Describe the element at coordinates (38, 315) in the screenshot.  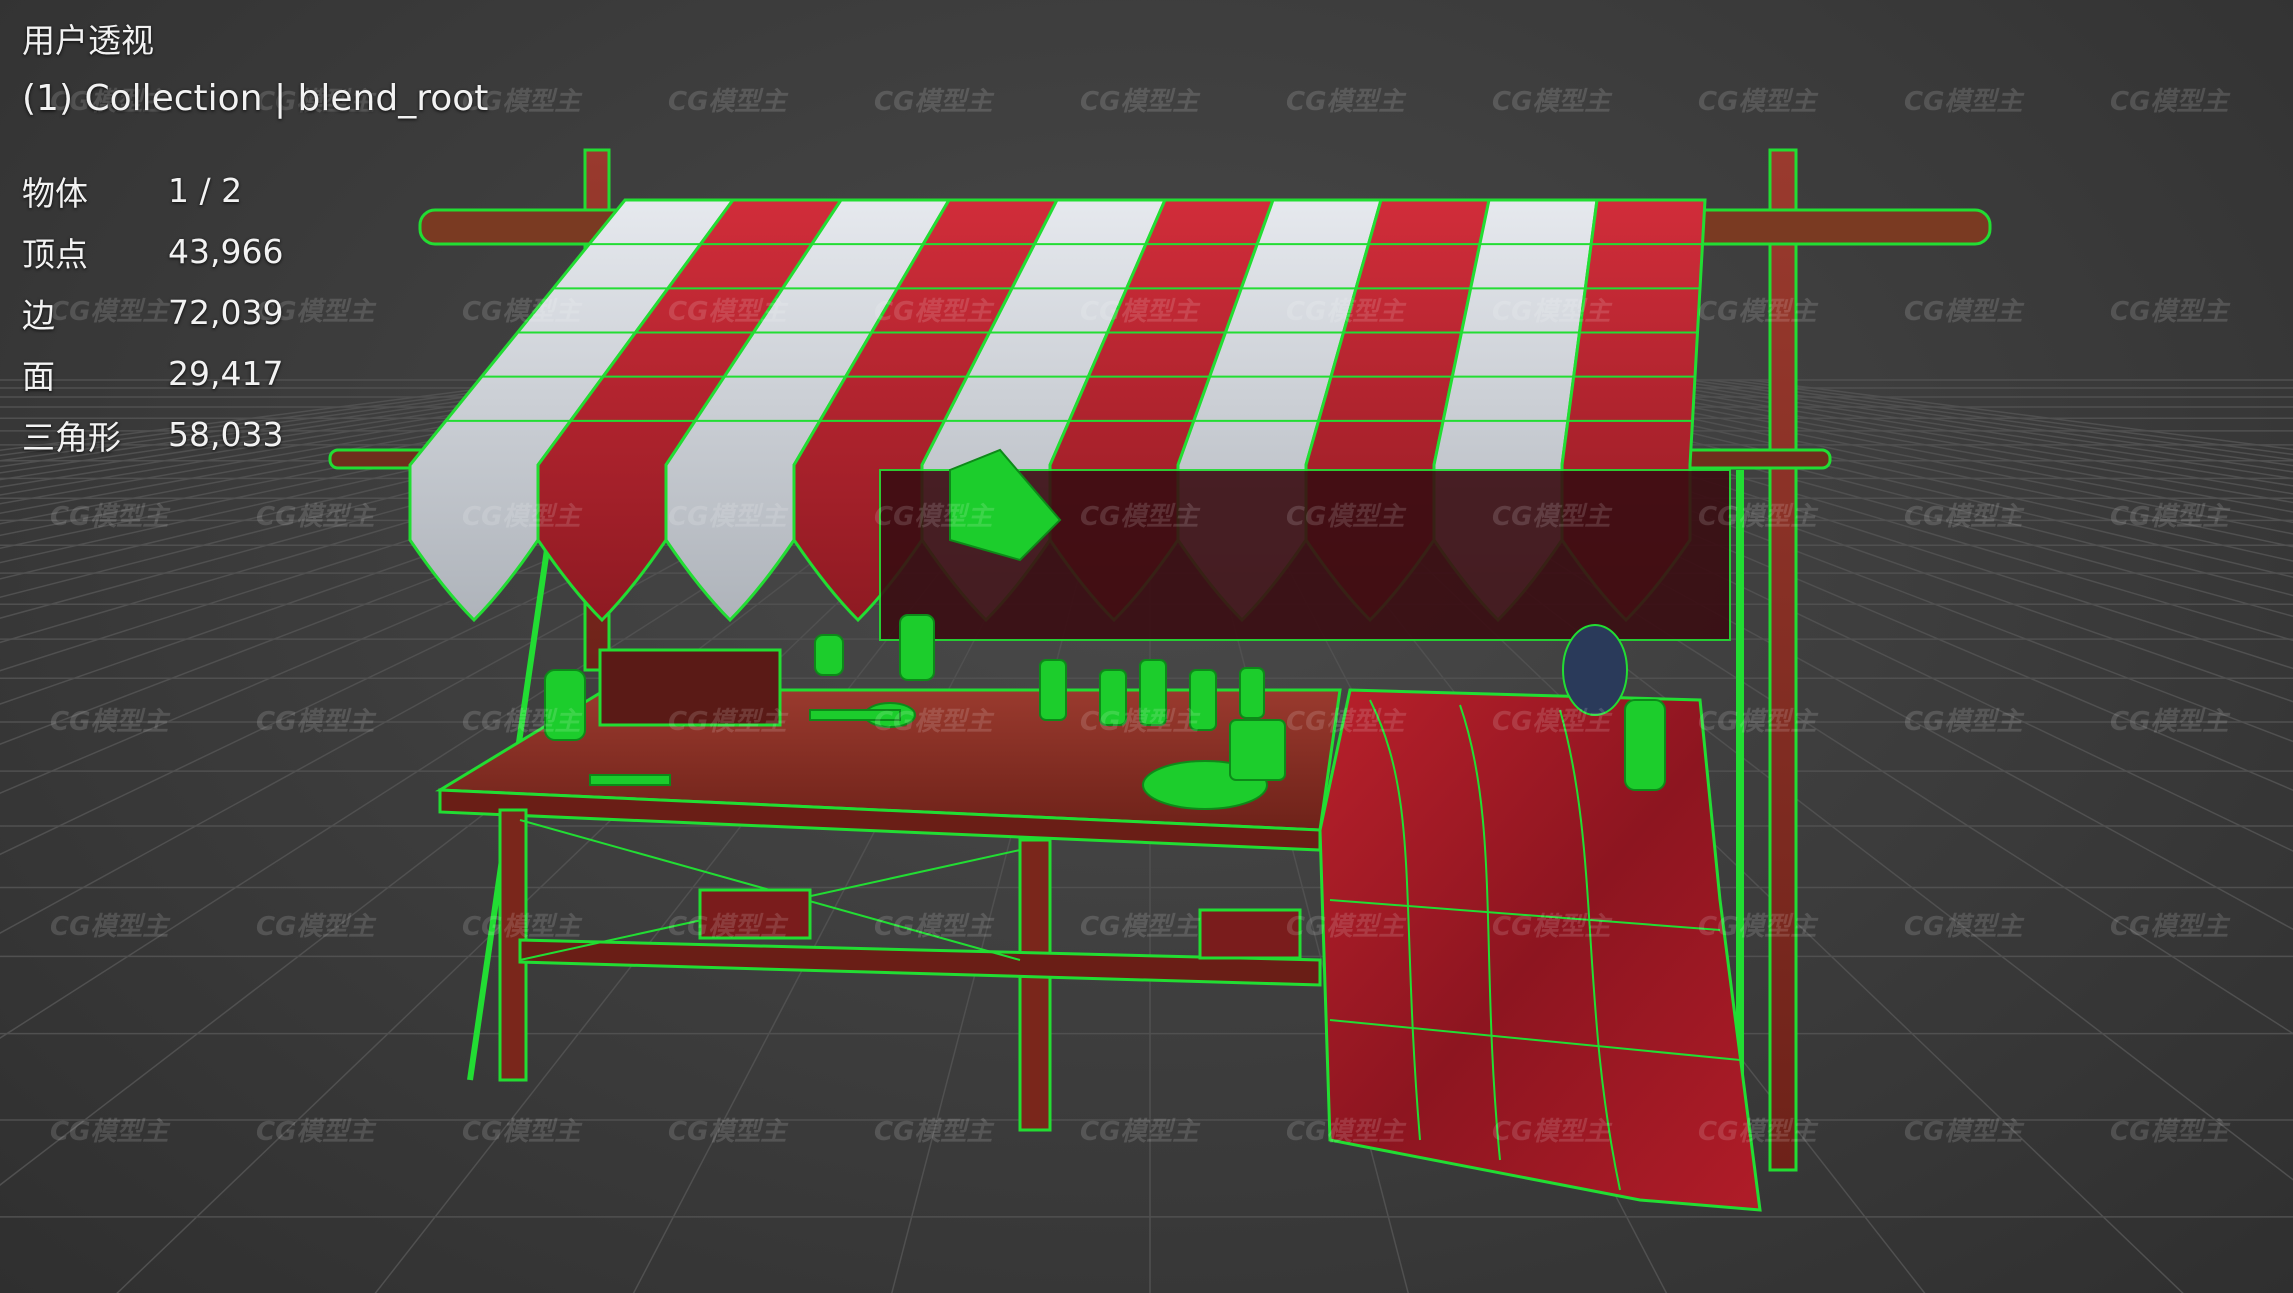
I see `stat-label: 边` at that location.